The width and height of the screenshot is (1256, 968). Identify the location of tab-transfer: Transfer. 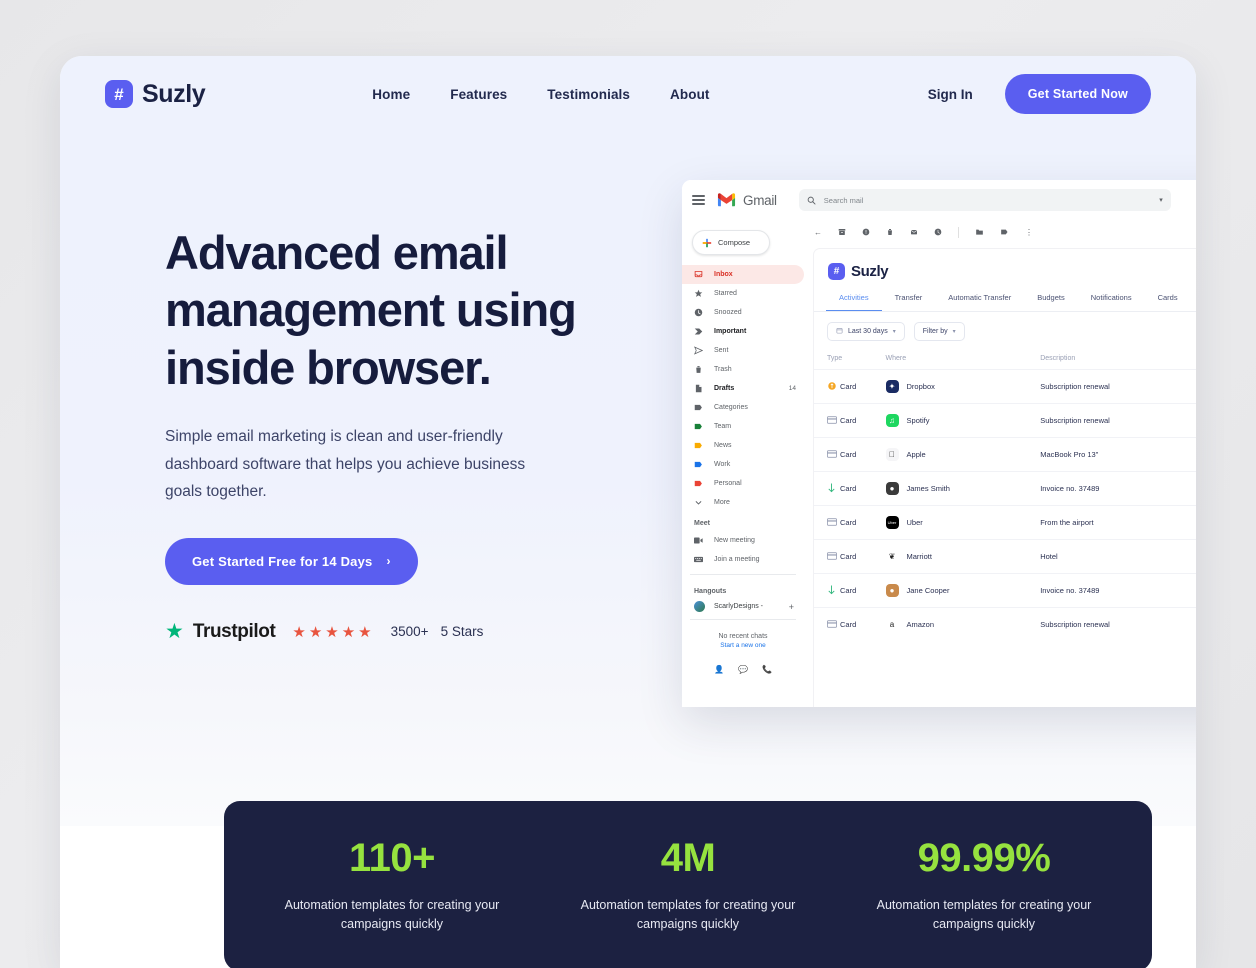
(909, 302).